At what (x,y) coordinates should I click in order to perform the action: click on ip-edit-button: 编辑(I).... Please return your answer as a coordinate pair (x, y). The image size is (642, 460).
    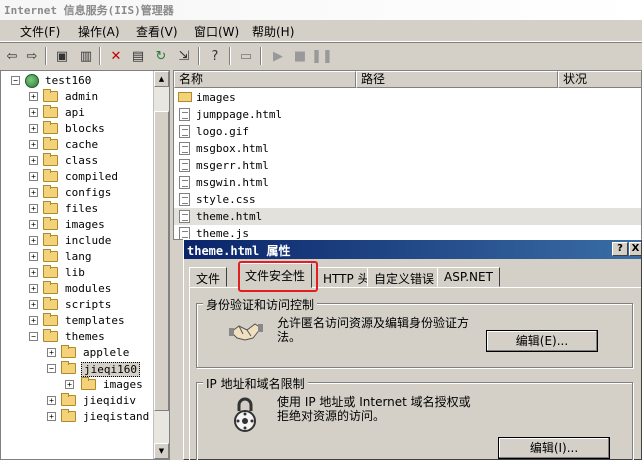
    Looking at the image, I should click on (554, 448).